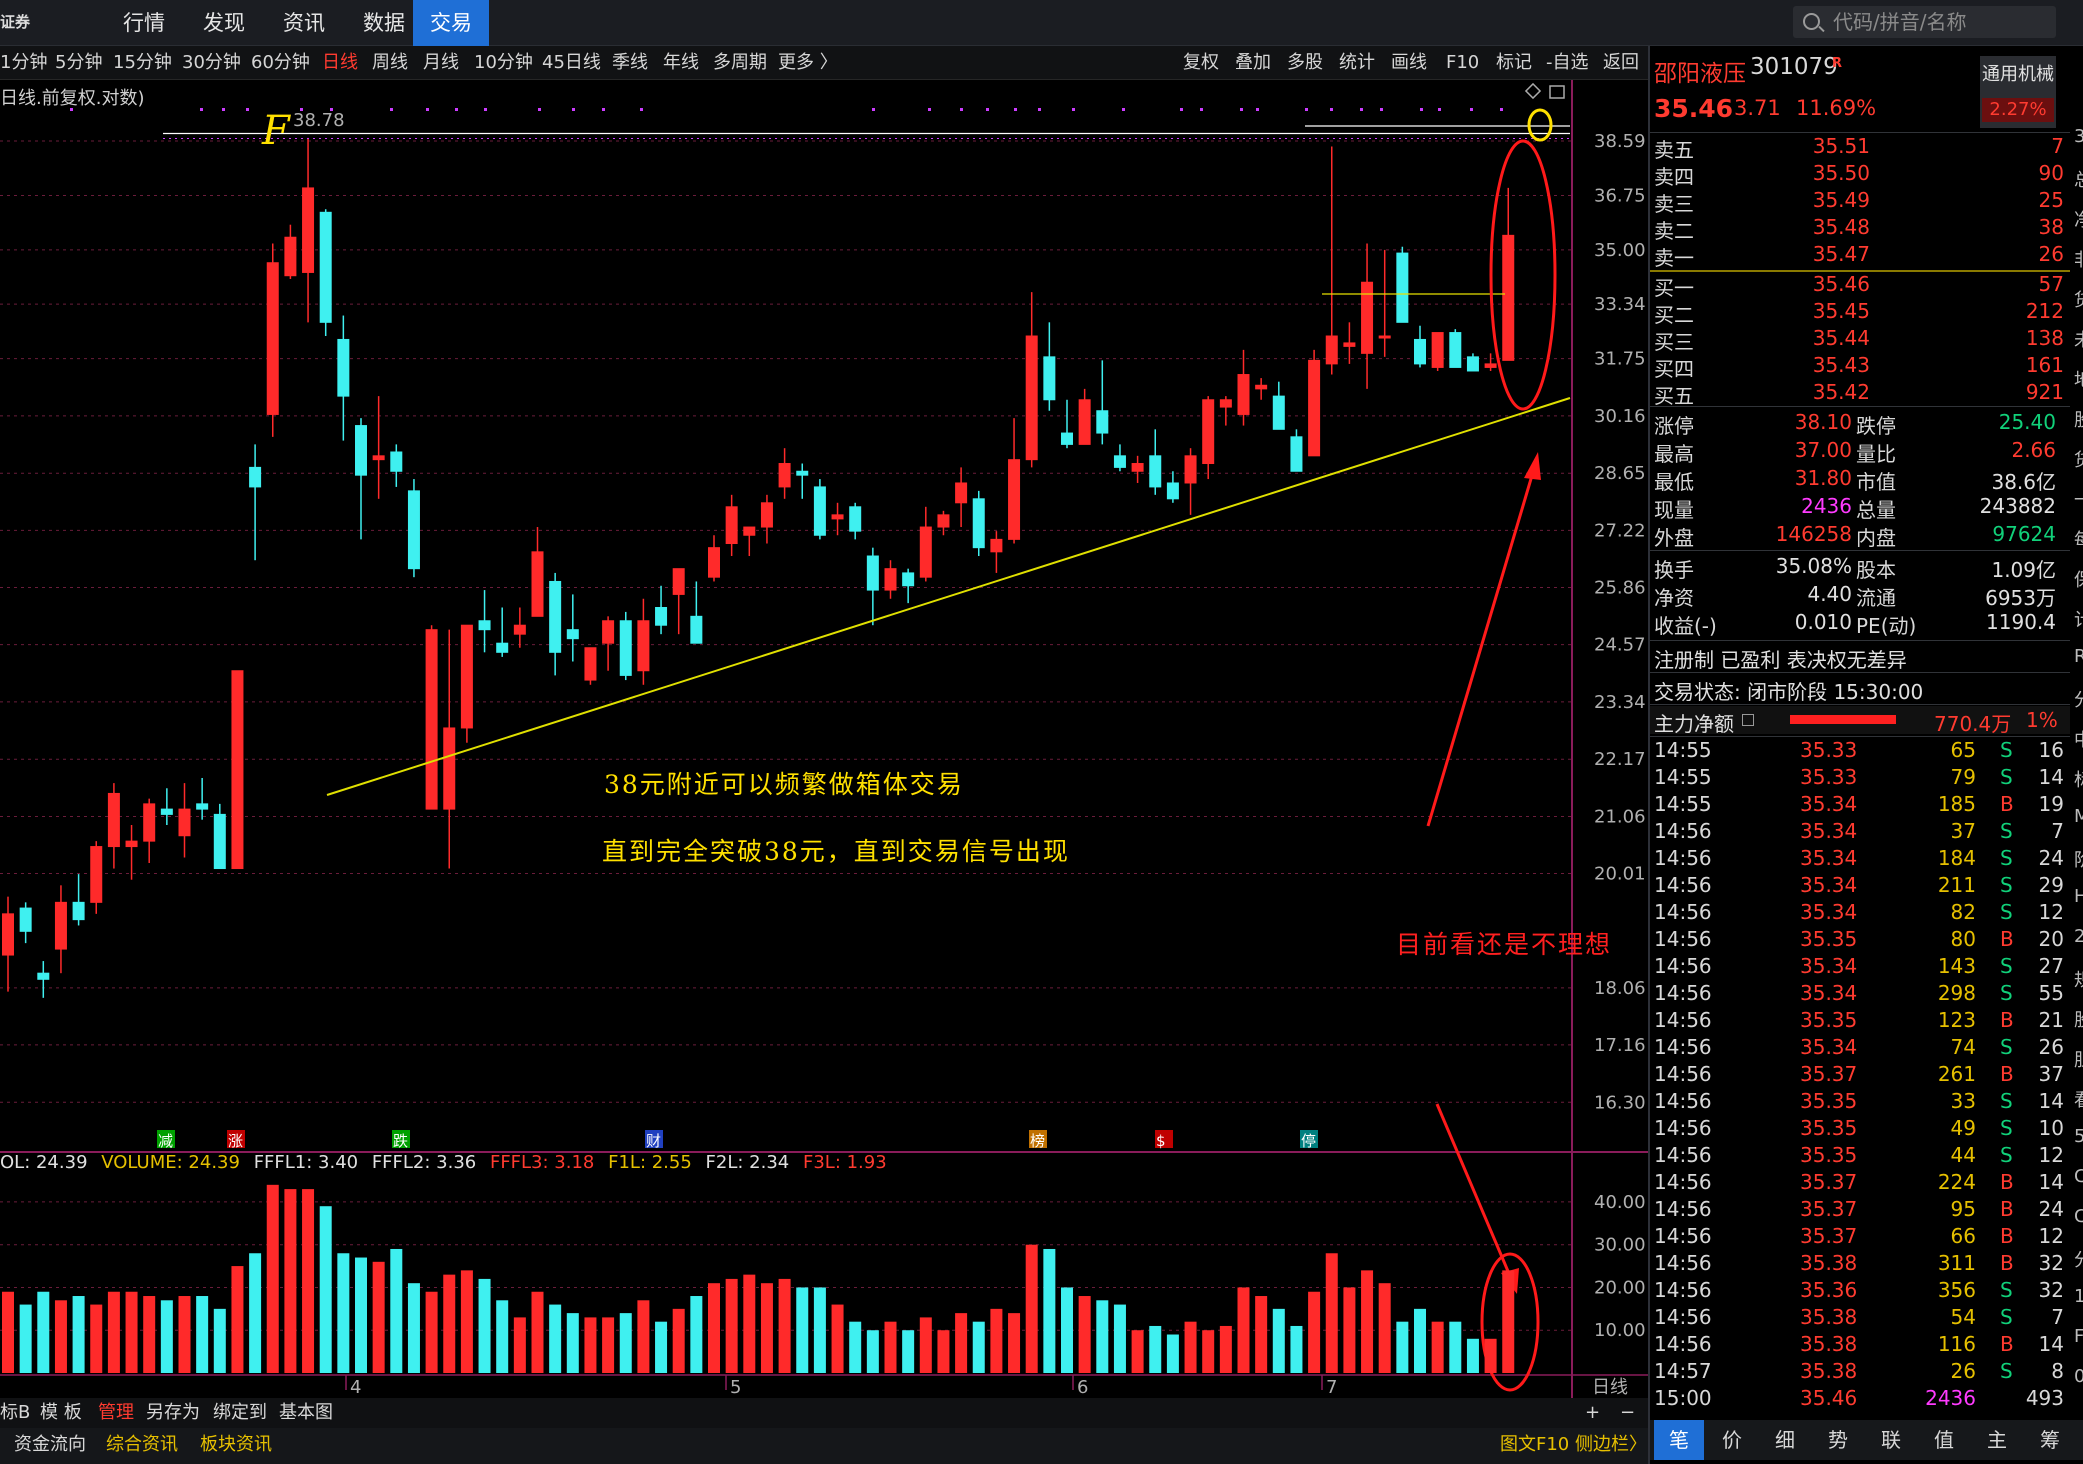 This screenshot has height=1464, width=2083. What do you see at coordinates (1876, 454) in the screenshot?
I see `stat-label: 量比` at bounding box center [1876, 454].